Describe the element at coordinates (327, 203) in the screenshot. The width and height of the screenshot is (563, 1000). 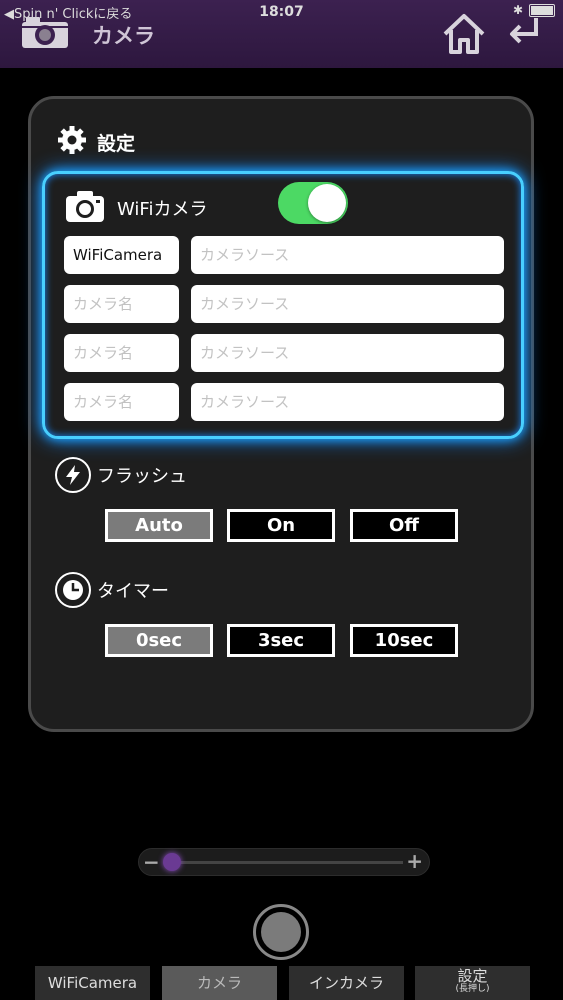
I see `toggle-knob` at that location.